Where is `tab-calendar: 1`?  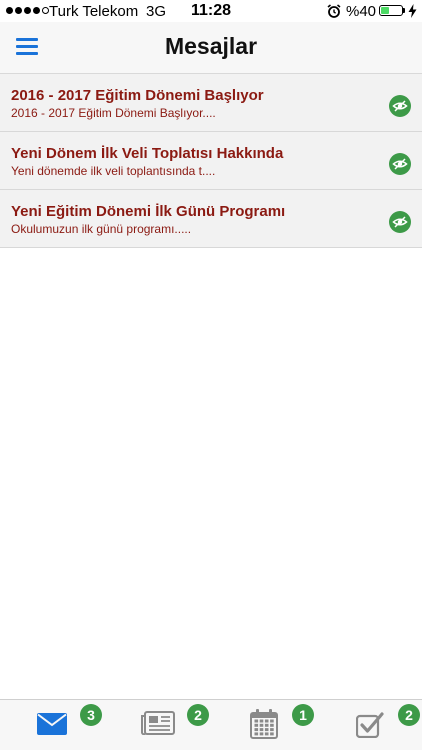 tab-calendar: 1 is located at coordinates (263, 725).